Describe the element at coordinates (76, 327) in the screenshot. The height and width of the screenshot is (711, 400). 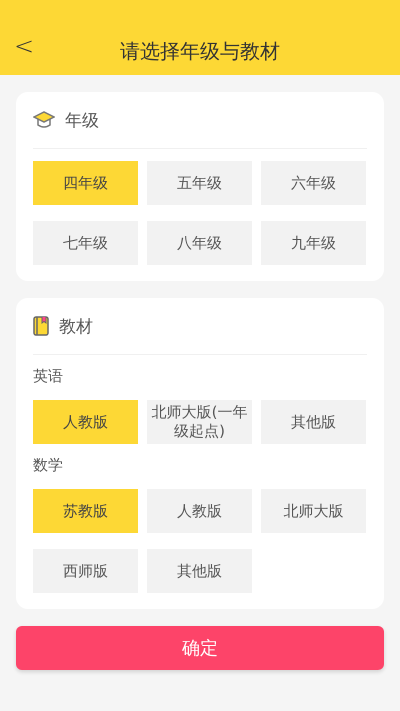
I see `section-title: 教材` at that location.